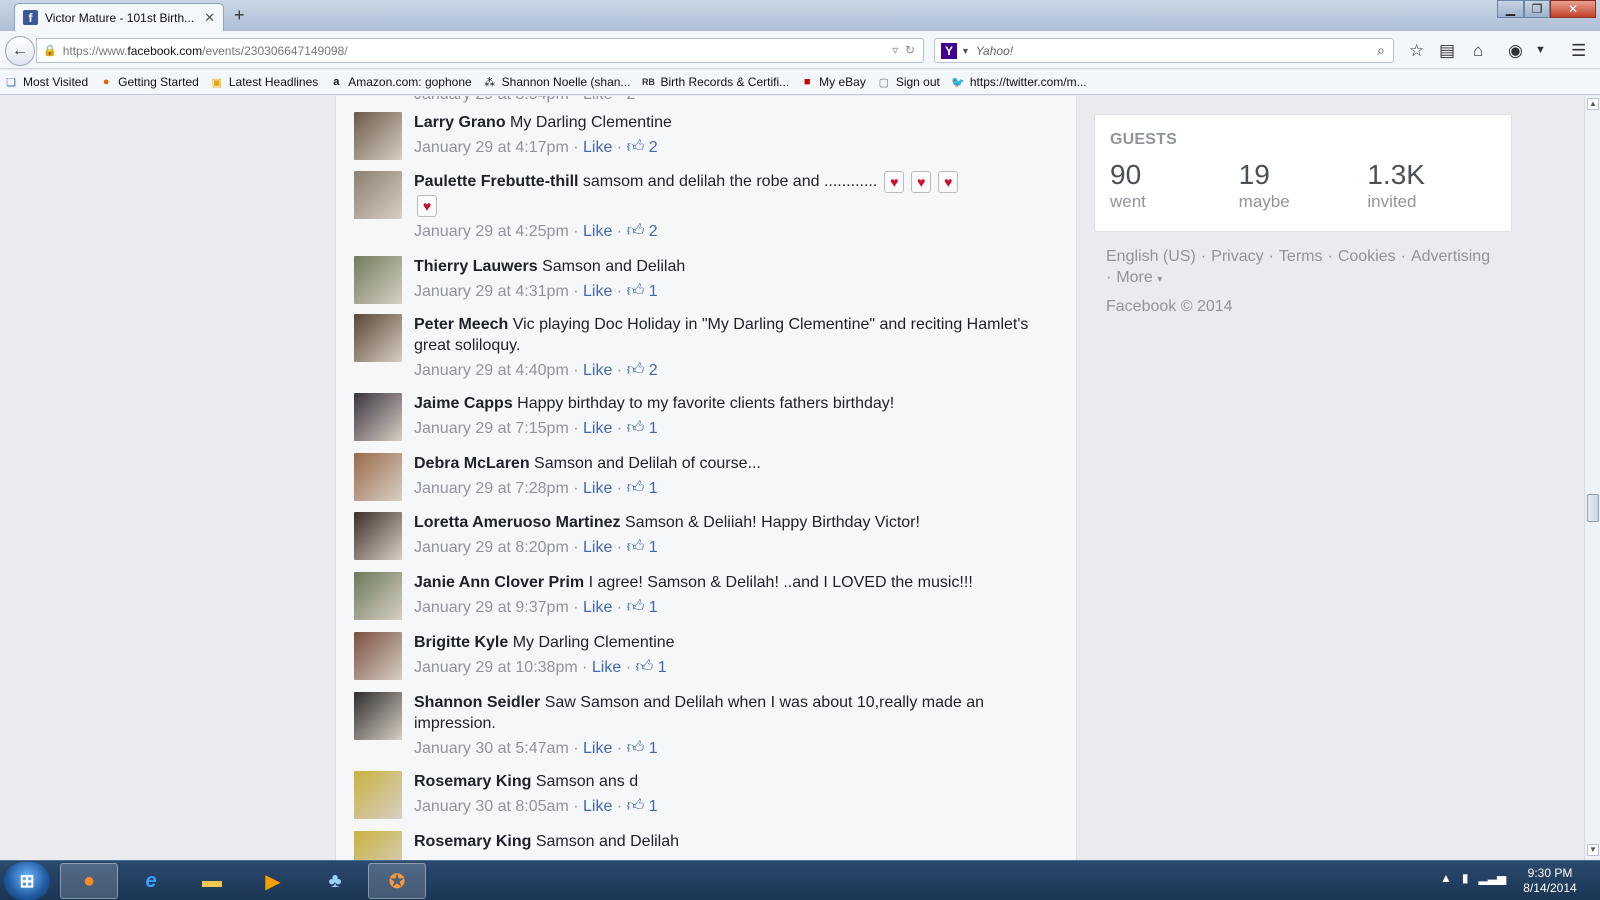  What do you see at coordinates (1593, 104) in the screenshot?
I see `scroll-up-icon: ▲` at bounding box center [1593, 104].